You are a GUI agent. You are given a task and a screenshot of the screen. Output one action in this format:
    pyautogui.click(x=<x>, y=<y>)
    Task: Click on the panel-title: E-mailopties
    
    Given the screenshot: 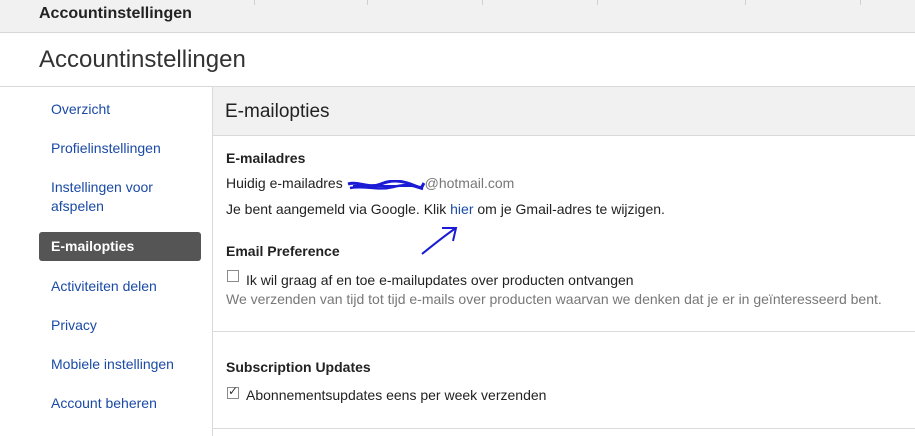 What is the action you would take?
    pyautogui.click(x=277, y=111)
    